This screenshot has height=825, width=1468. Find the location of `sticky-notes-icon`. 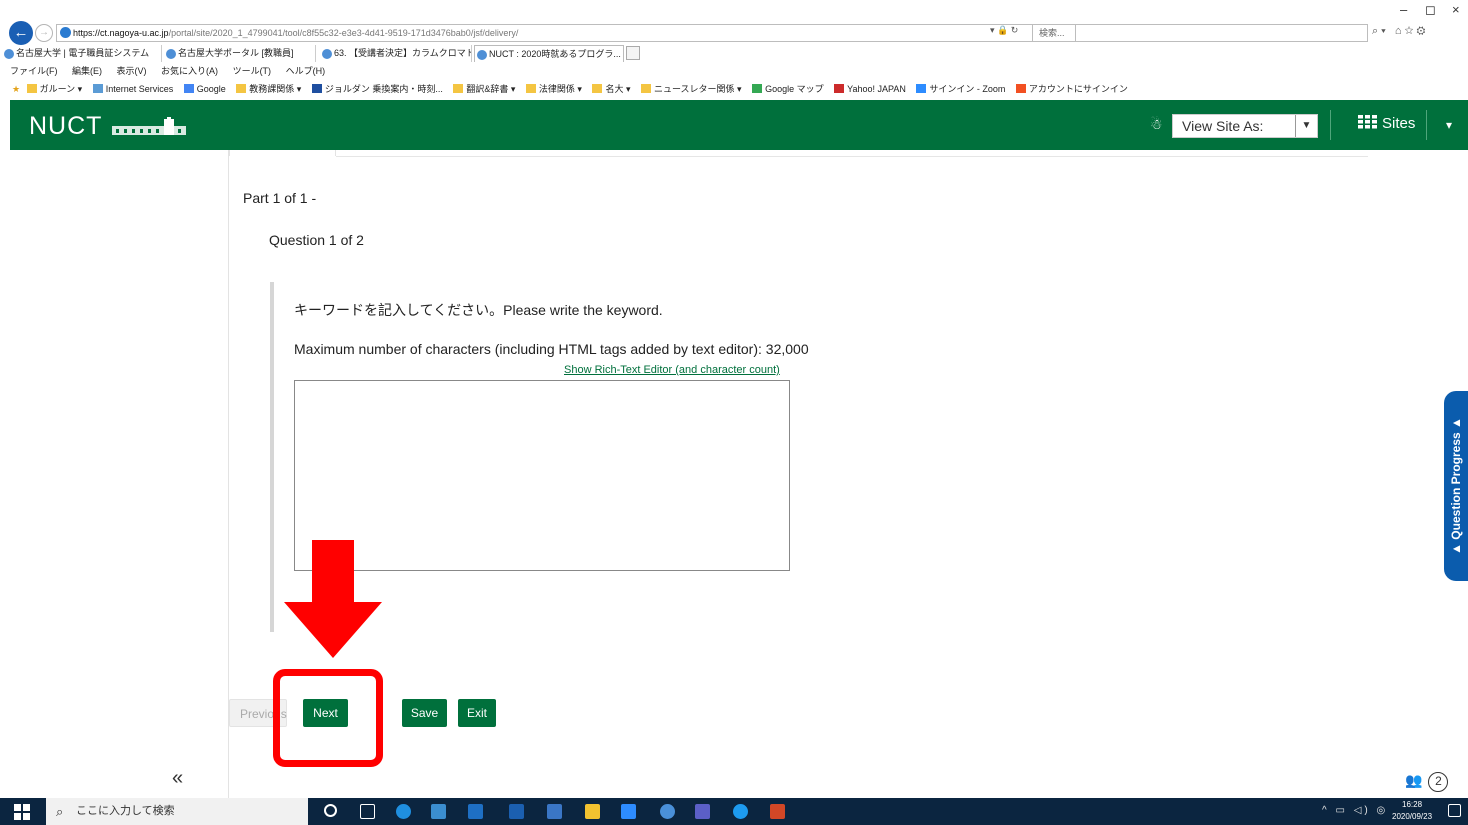

sticky-notes-icon is located at coordinates (592, 811).